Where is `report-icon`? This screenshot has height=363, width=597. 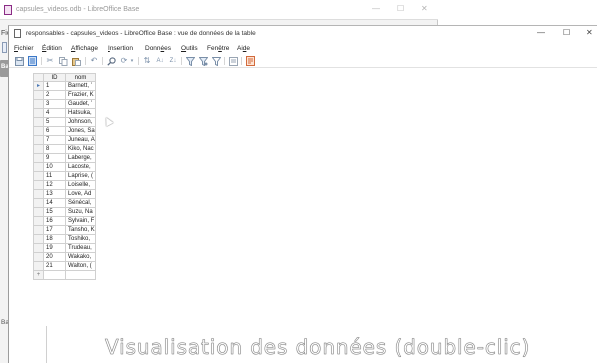
report-icon is located at coordinates (250, 61).